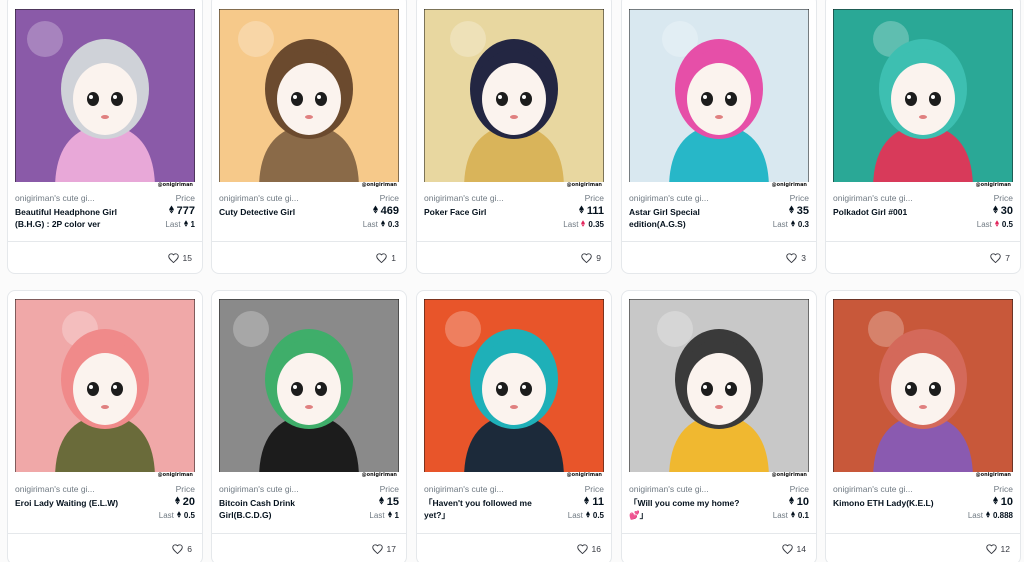 This screenshot has height=562, width=1024. What do you see at coordinates (1006, 211) in the screenshot?
I see `price-amount: 30` at bounding box center [1006, 211].